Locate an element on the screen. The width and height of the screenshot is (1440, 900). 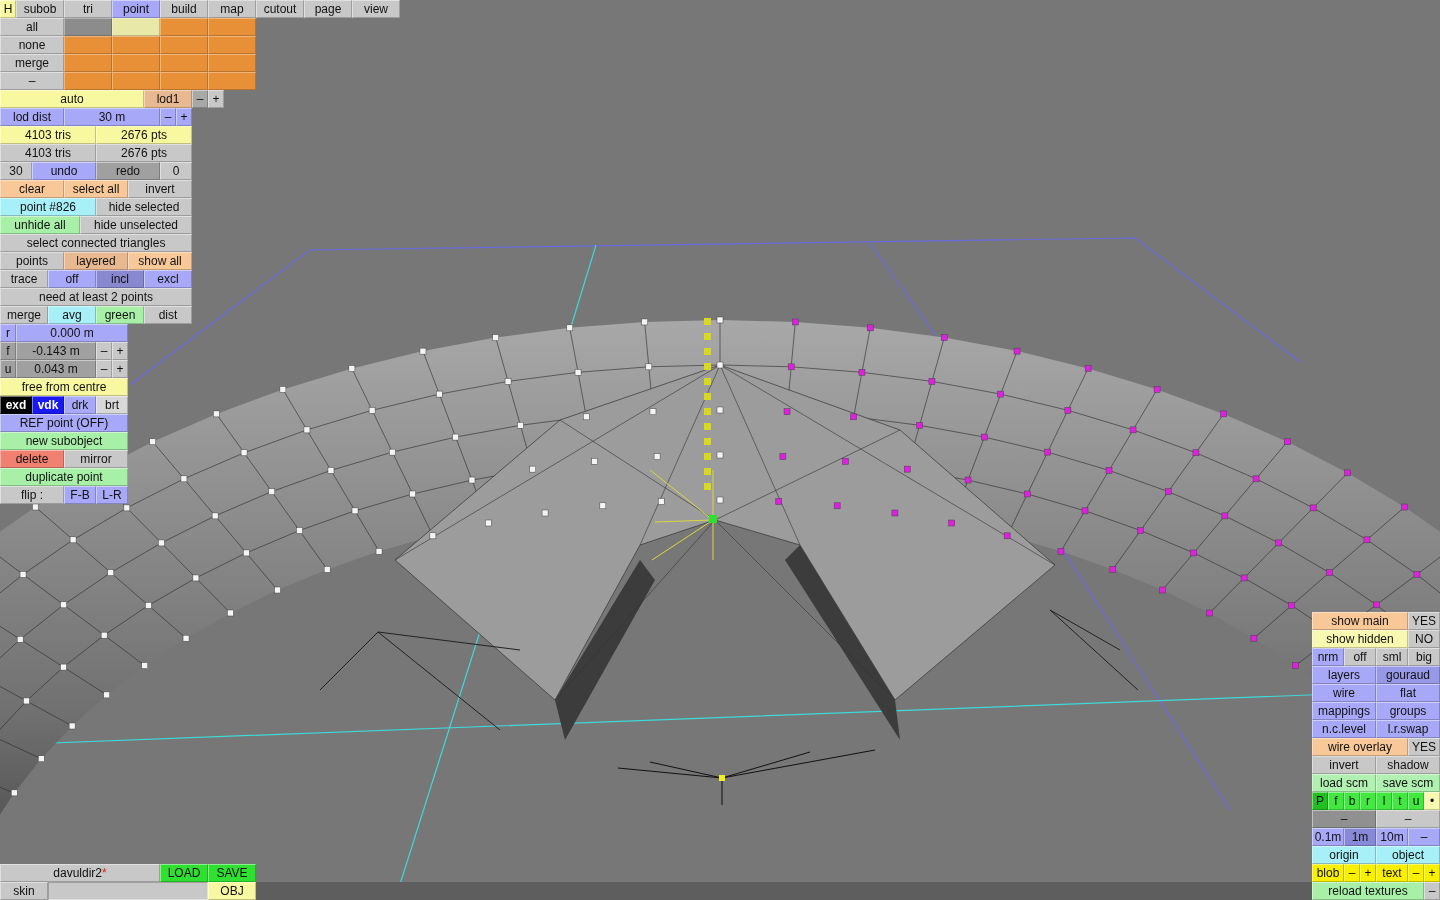
panel-button: skin is located at coordinates (24, 891).